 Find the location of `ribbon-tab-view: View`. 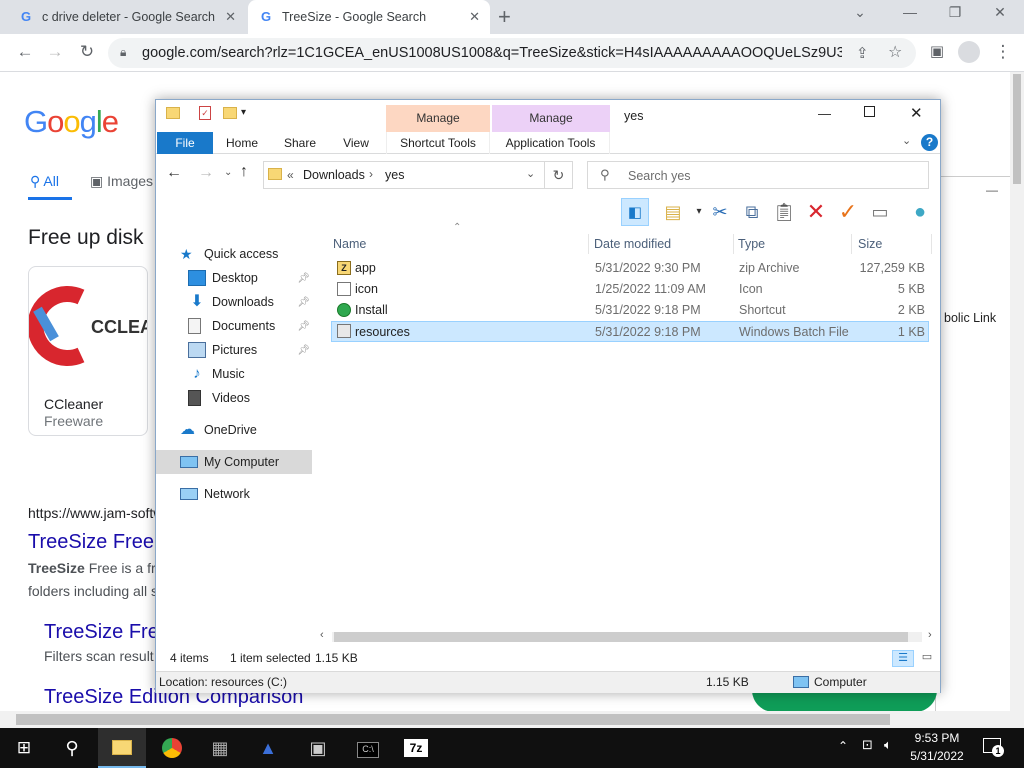

ribbon-tab-view: View is located at coordinates (356, 143).